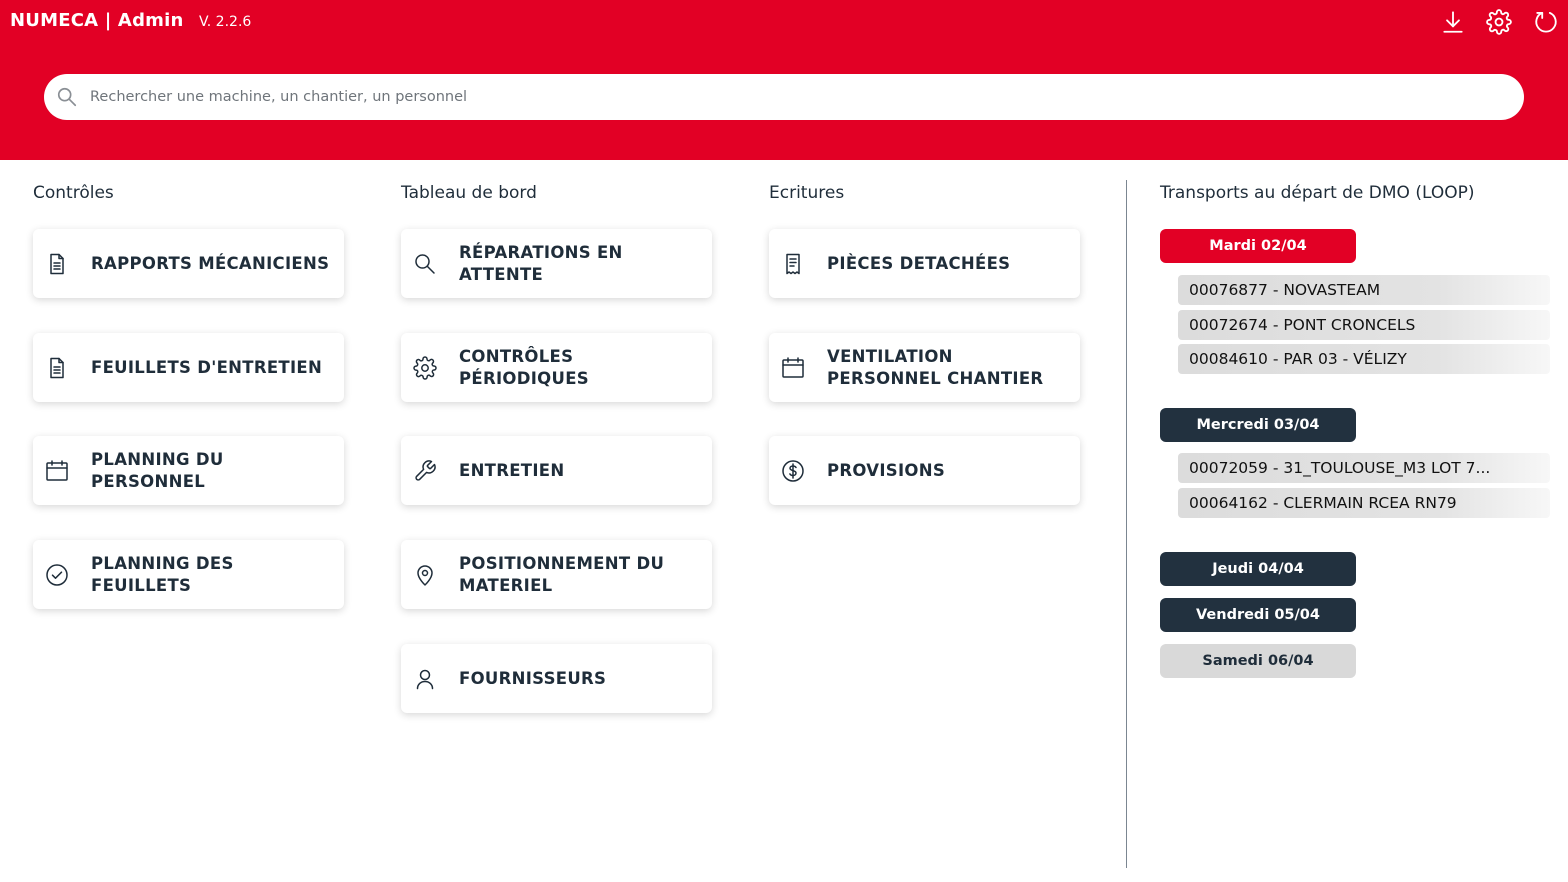  What do you see at coordinates (1364, 503) in the screenshot?
I see `transport-item: 00064162 - CLERMAIN RCEA RN79` at bounding box center [1364, 503].